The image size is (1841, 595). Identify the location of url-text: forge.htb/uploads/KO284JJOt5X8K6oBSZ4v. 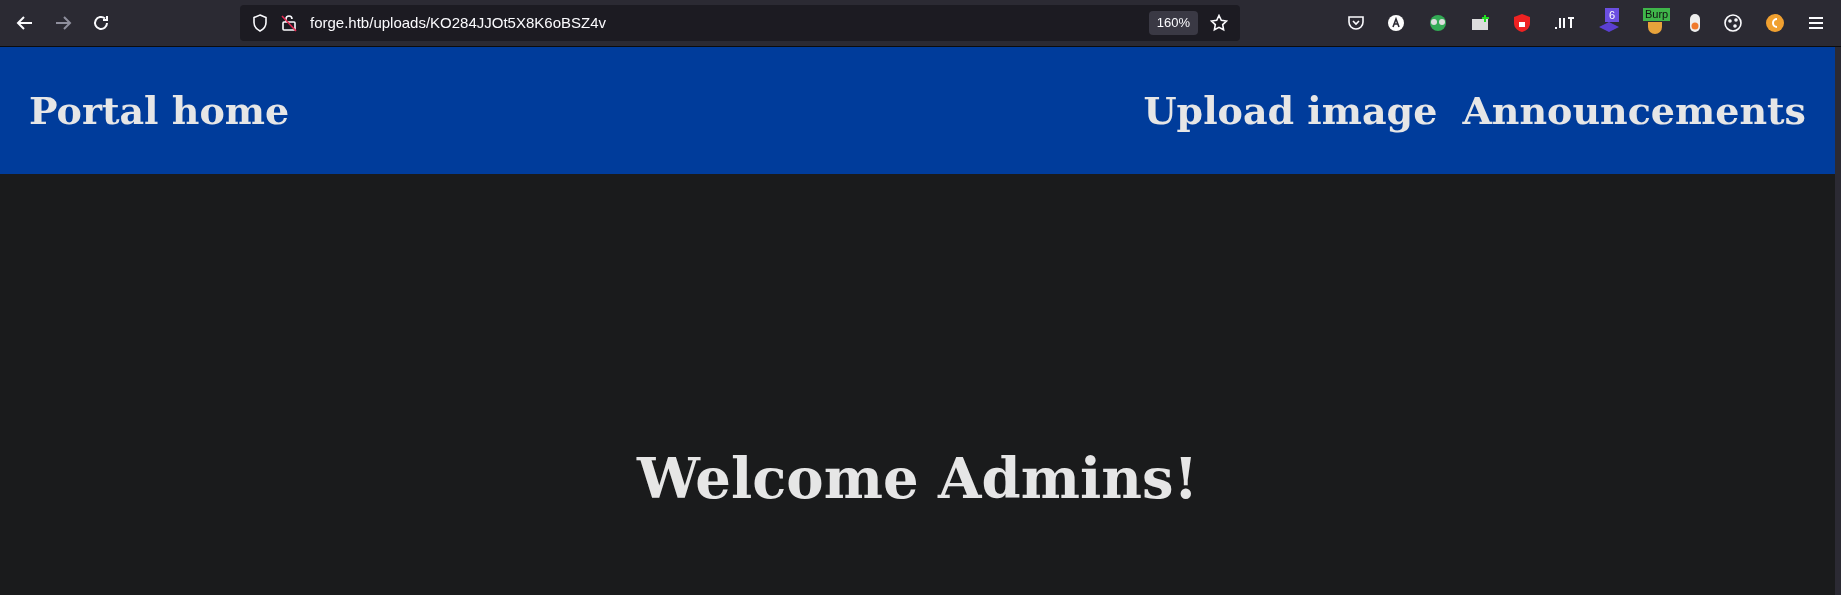
(458, 22).